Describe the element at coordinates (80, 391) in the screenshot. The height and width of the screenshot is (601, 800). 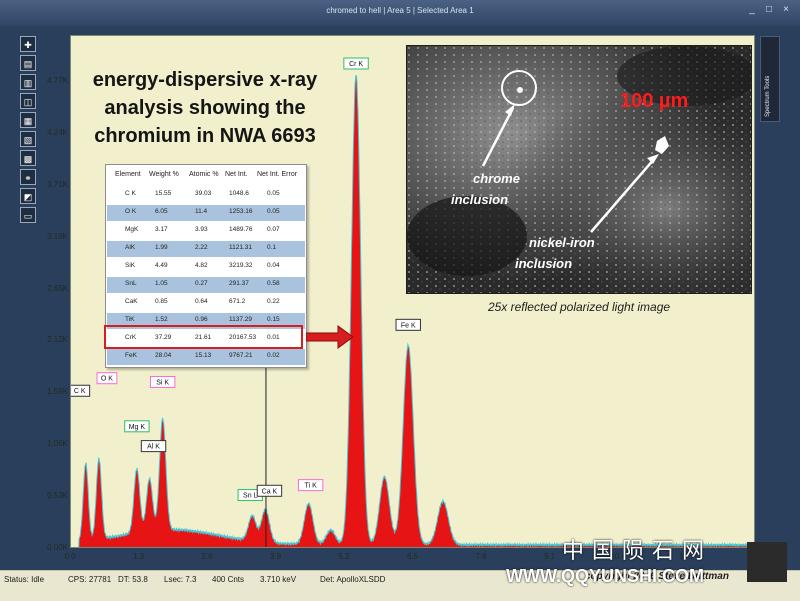
I see `peak-label-text: C K` at that location.